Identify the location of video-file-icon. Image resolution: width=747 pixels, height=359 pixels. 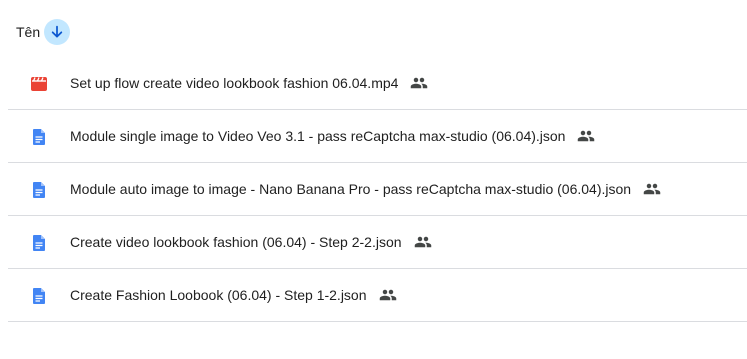
(39, 84).